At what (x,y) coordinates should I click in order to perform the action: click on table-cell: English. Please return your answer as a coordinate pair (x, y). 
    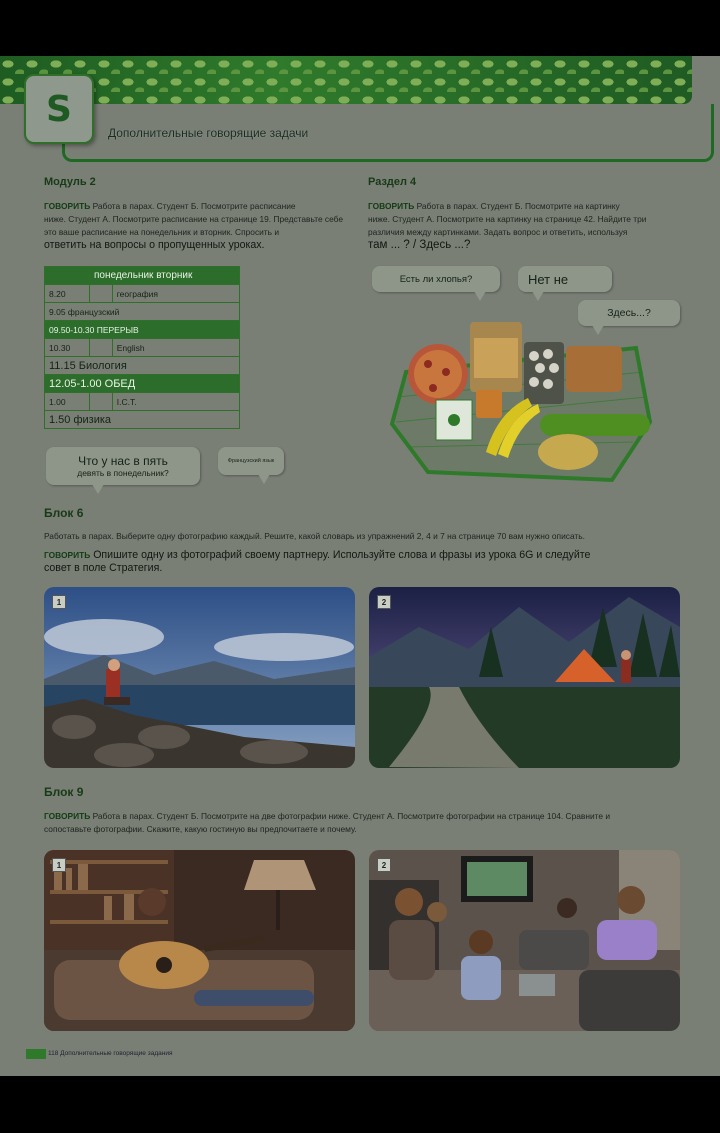
    Looking at the image, I should click on (176, 347).